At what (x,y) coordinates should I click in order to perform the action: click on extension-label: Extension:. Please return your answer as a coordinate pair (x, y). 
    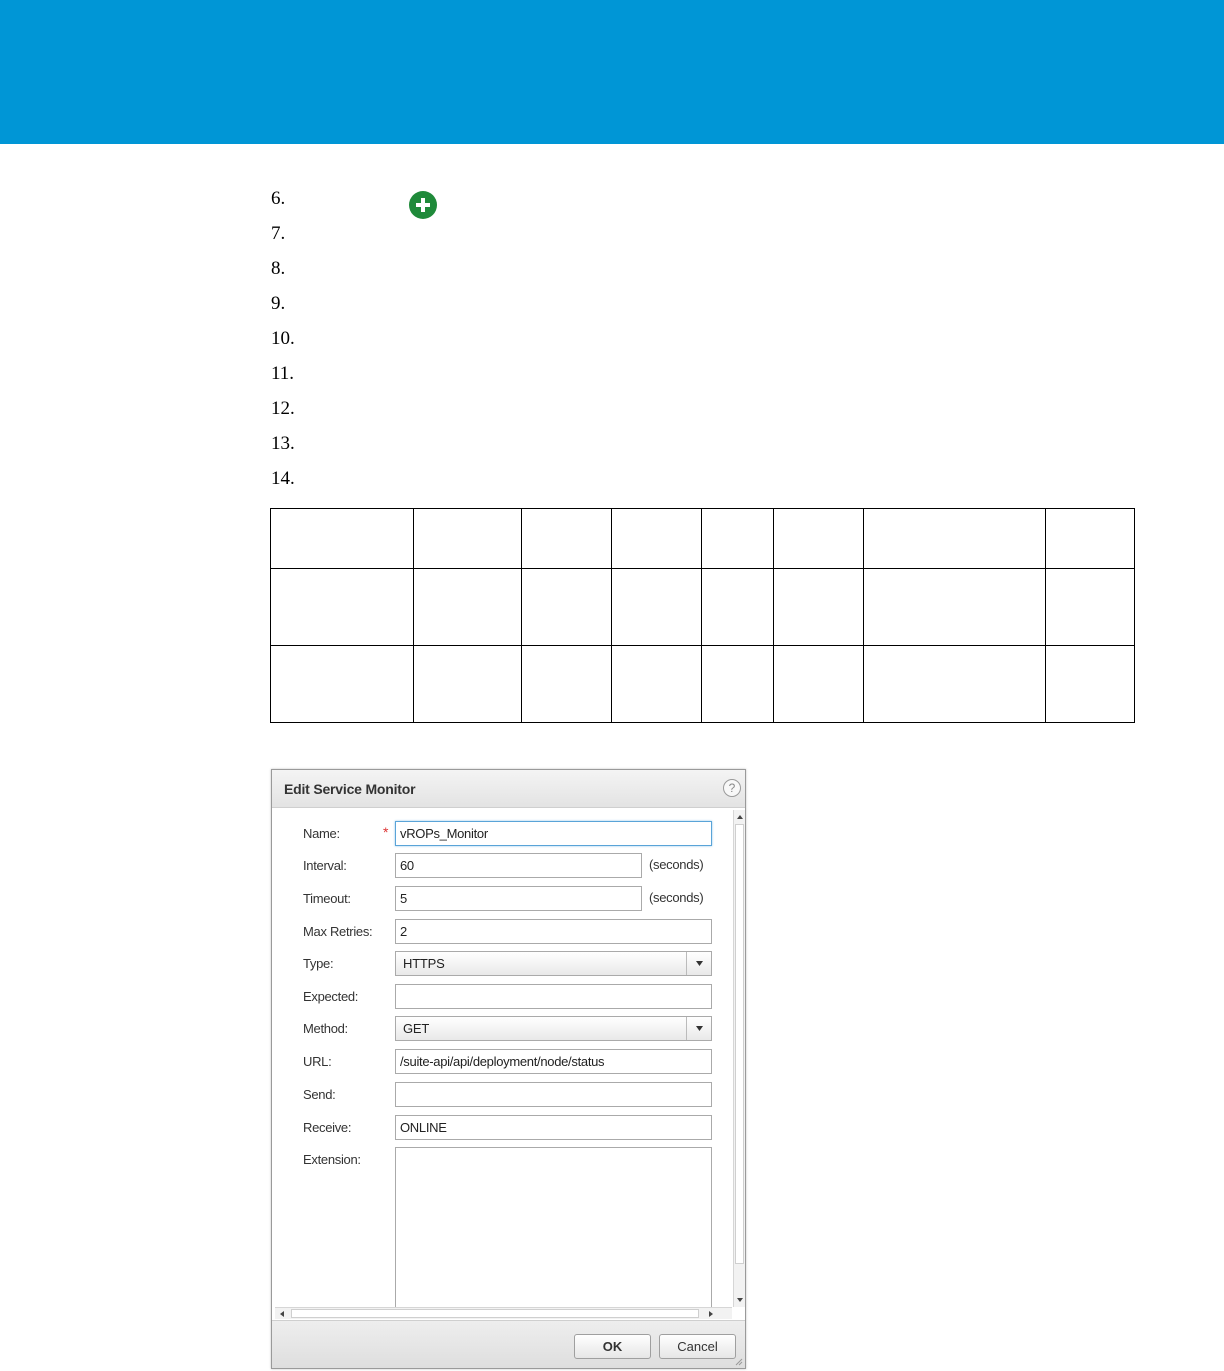
    Looking at the image, I should click on (332, 1159).